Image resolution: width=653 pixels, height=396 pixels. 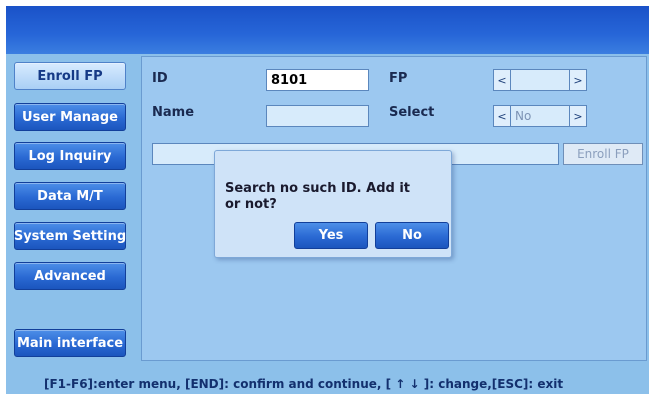 I want to click on name-label: Name, so click(x=173, y=112).